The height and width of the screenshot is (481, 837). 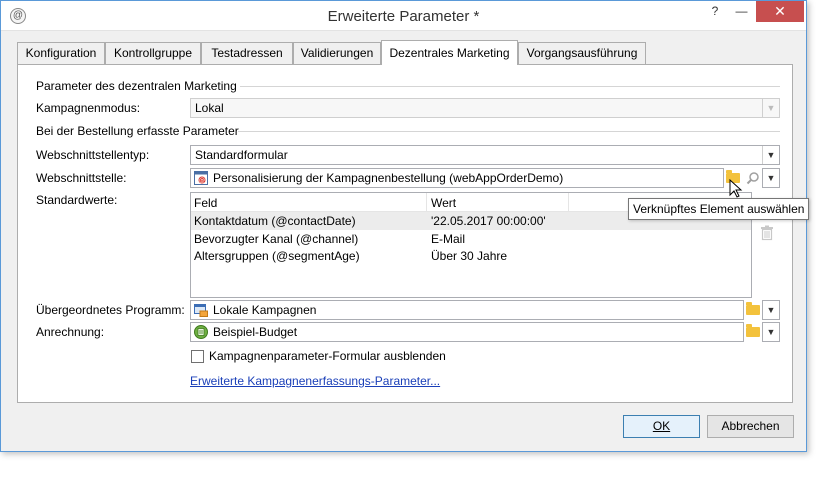 What do you see at coordinates (327, 356) in the screenshot?
I see `hide-form-checkbox-label: Kampagnenparameter-Formular ausblenden` at bounding box center [327, 356].